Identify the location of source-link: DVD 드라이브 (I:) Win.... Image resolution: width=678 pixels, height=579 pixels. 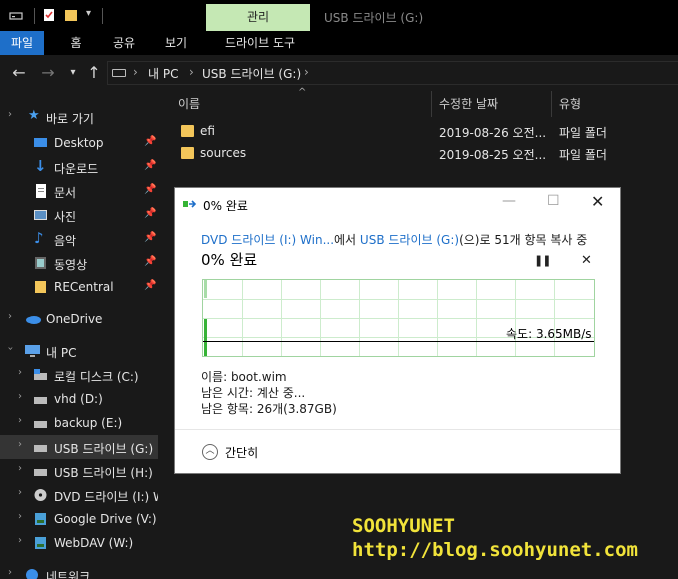
(267, 240).